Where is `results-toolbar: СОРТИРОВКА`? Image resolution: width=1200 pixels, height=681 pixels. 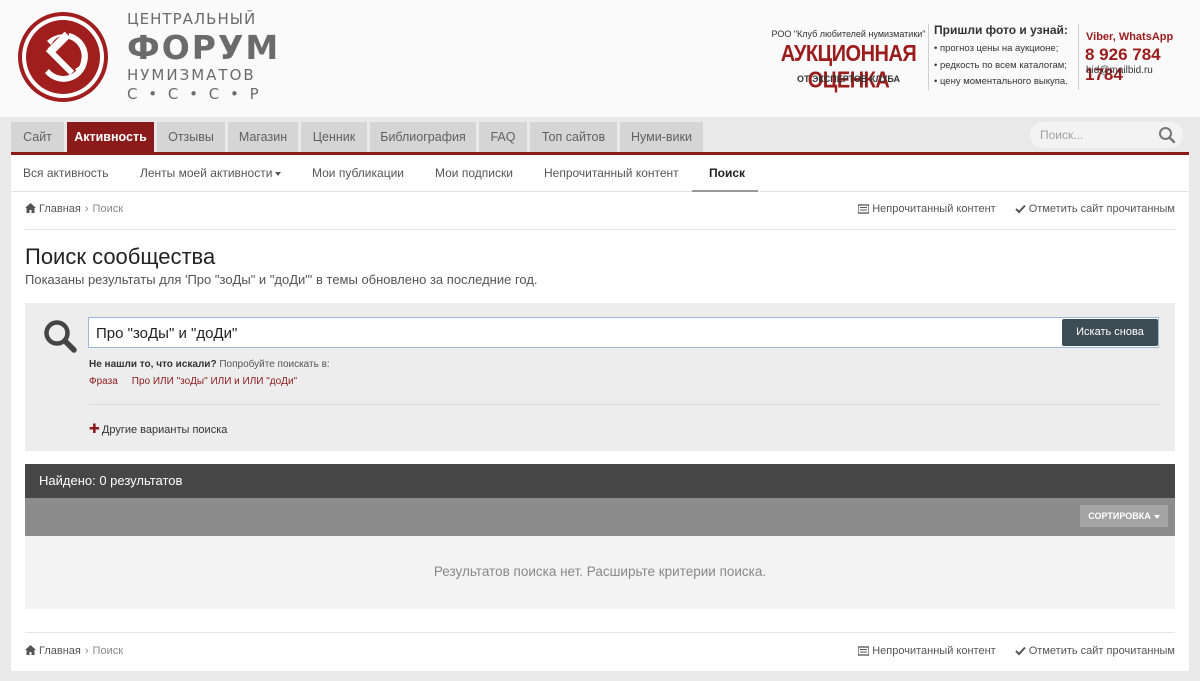 results-toolbar: СОРТИРОВКА is located at coordinates (600, 517).